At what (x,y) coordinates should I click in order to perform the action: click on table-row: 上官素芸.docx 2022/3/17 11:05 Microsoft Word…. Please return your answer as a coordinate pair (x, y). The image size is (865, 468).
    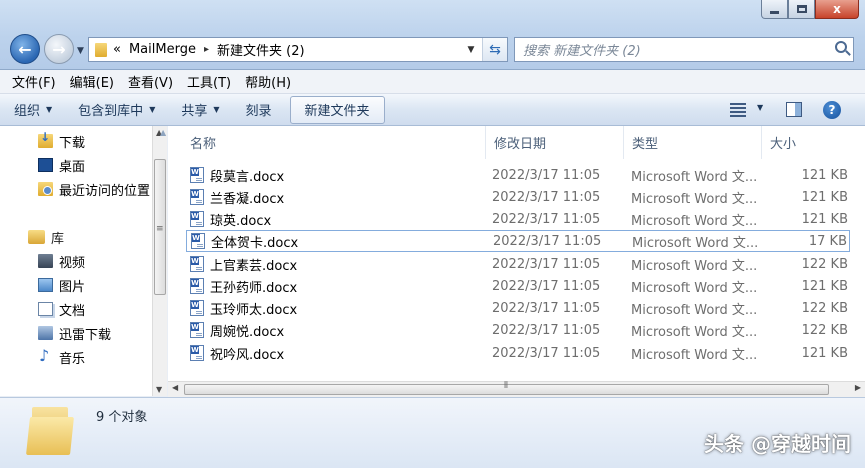
    Looking at the image, I should click on (518, 264).